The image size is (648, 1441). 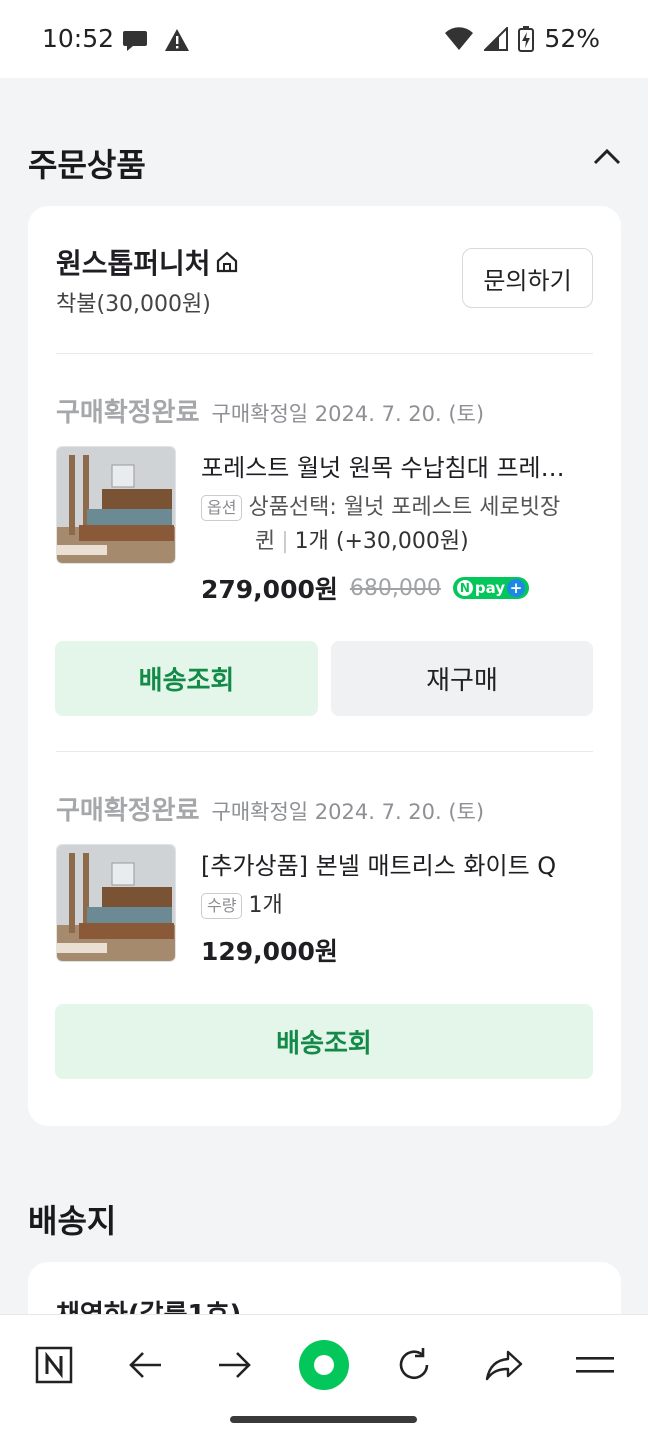 I want to click on price-row: 279,000원 680,000 N pay +, so click(x=365, y=588).